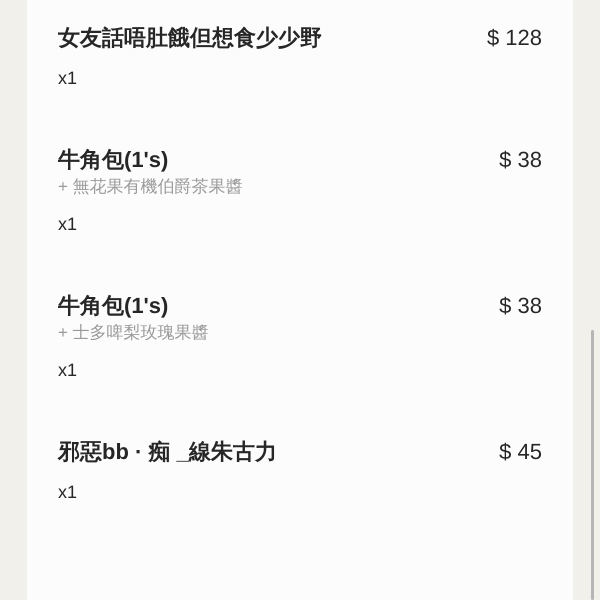  What do you see at coordinates (133, 333) in the screenshot?
I see `item-addon: + 士多啤梨玫瑰果醬` at bounding box center [133, 333].